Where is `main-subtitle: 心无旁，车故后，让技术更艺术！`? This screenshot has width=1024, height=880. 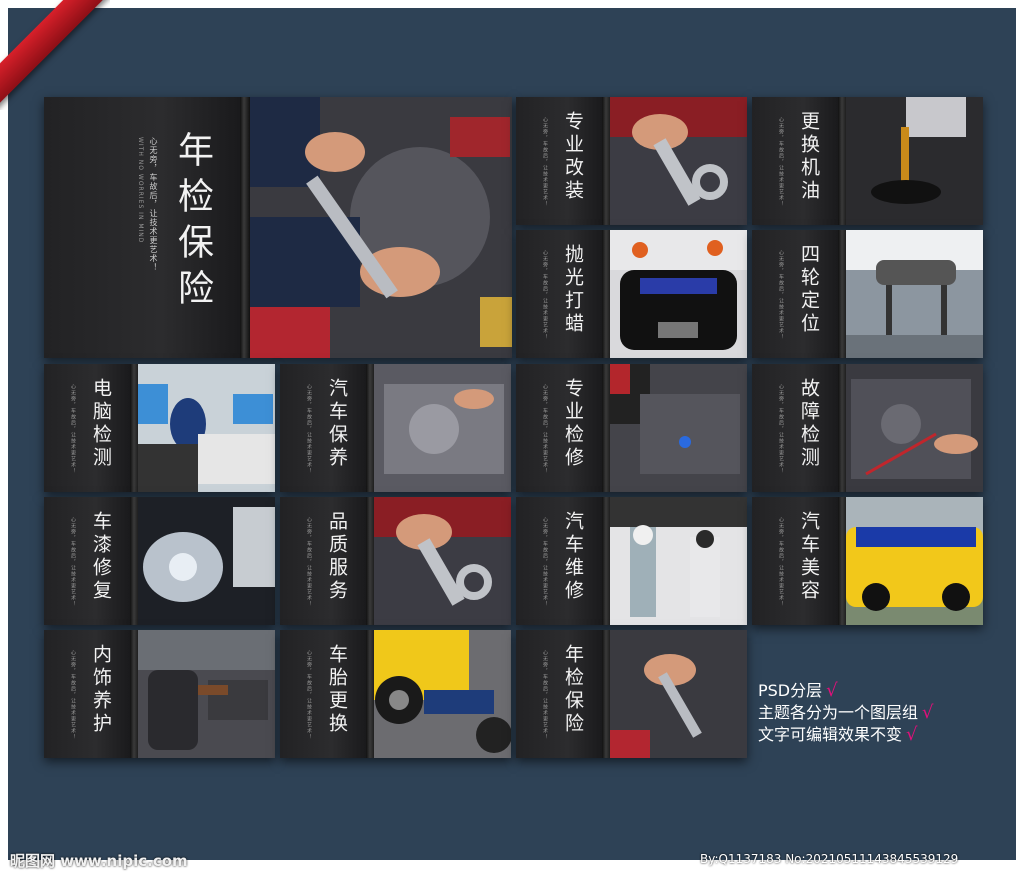
main-subtitle: 心无旁，车故后，让技术更艺术！ is located at coordinates (153, 204).